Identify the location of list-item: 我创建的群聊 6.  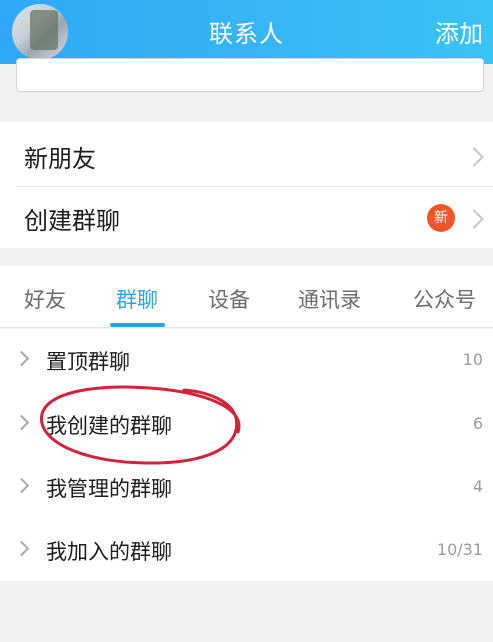
(246, 424).